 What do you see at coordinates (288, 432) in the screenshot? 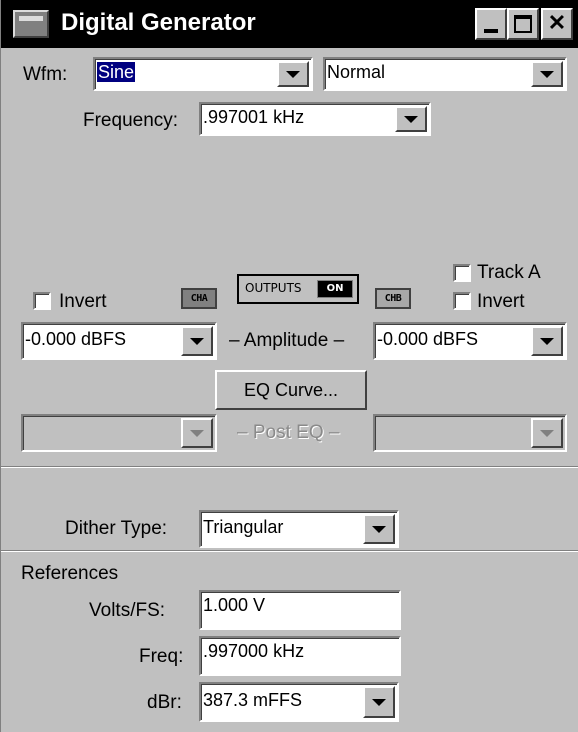
I see `post-eq-label: – Post EQ –` at bounding box center [288, 432].